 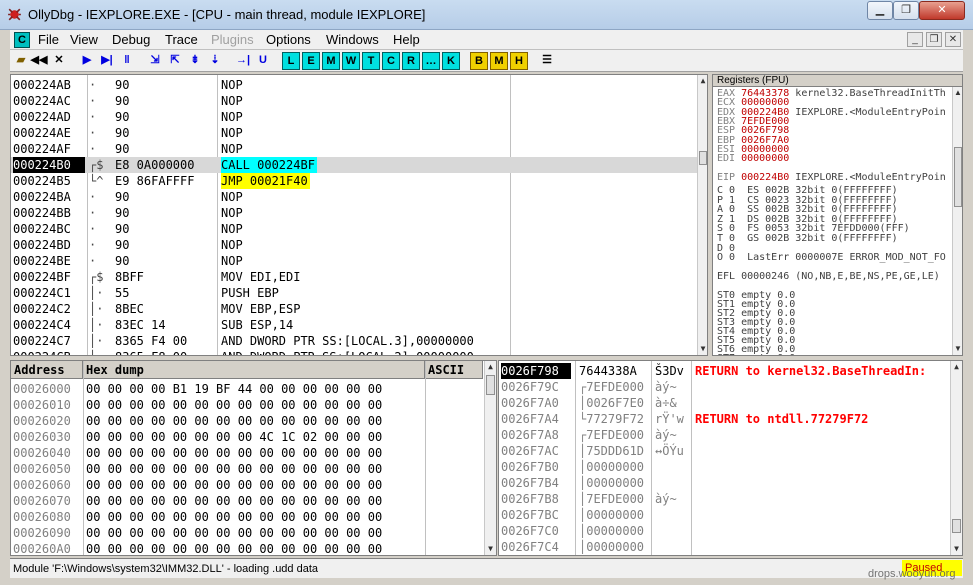 What do you see at coordinates (47, 370) in the screenshot?
I see `dump-header-address: Address` at bounding box center [47, 370].